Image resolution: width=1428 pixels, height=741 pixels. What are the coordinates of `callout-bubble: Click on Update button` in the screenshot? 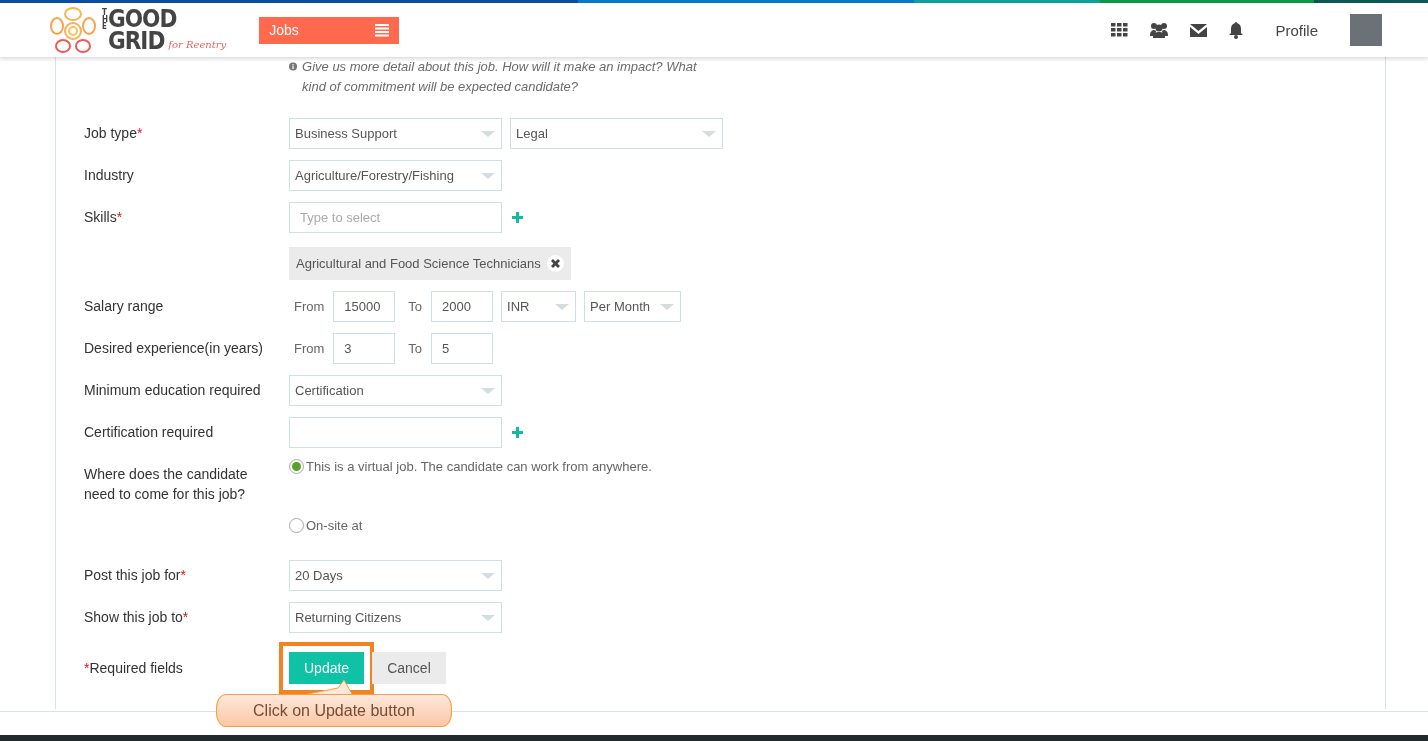 It's located at (334, 710).